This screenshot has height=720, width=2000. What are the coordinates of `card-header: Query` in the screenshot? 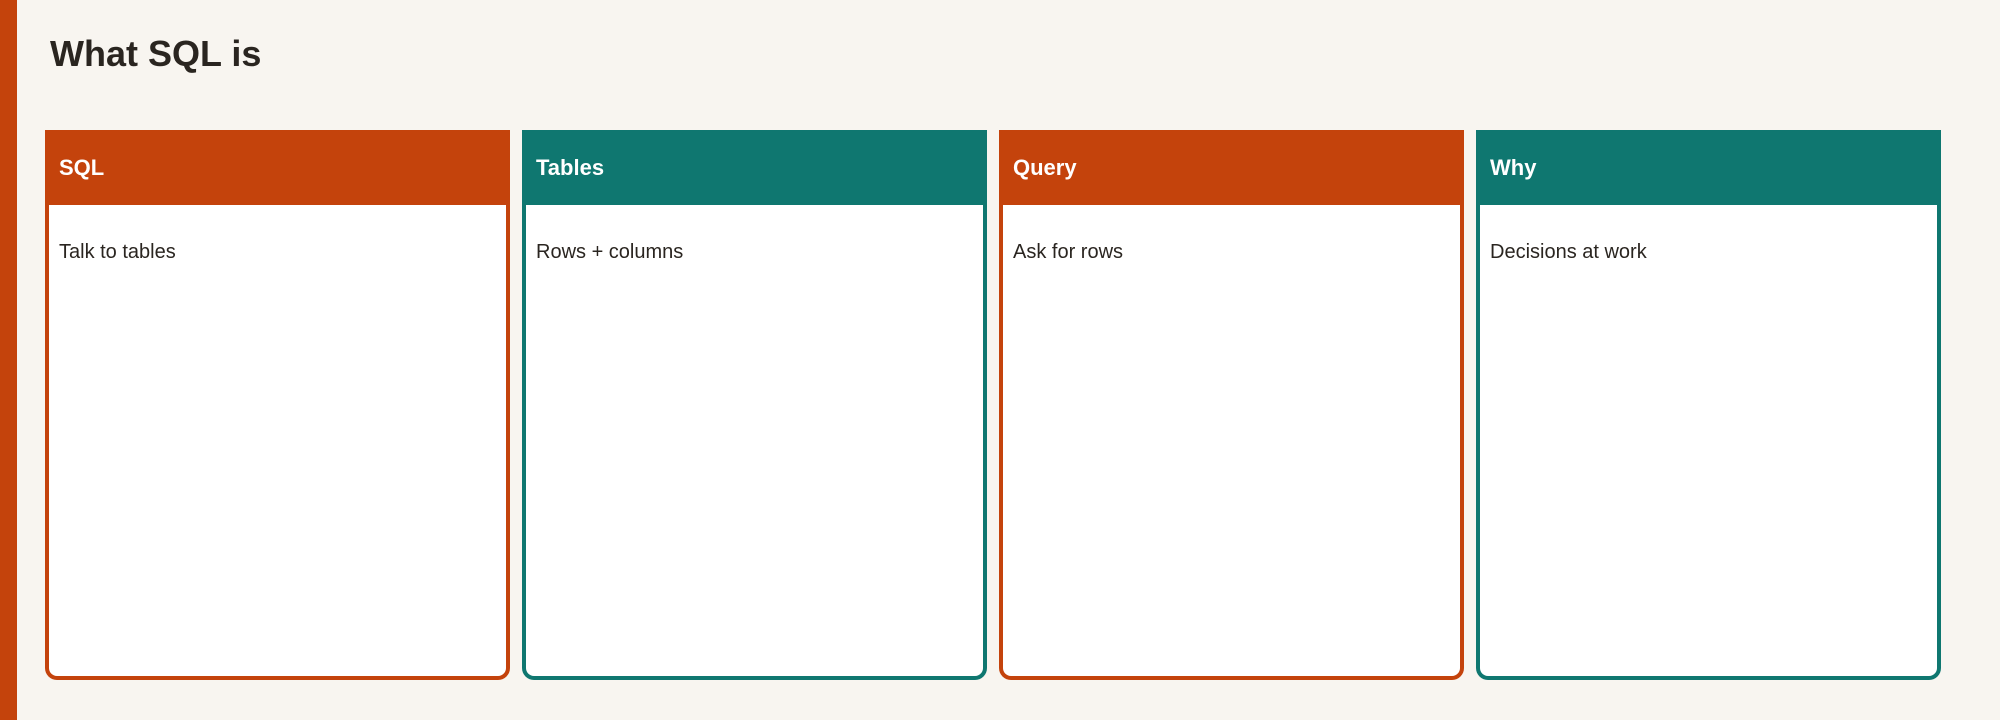 It's located at (1231, 167).